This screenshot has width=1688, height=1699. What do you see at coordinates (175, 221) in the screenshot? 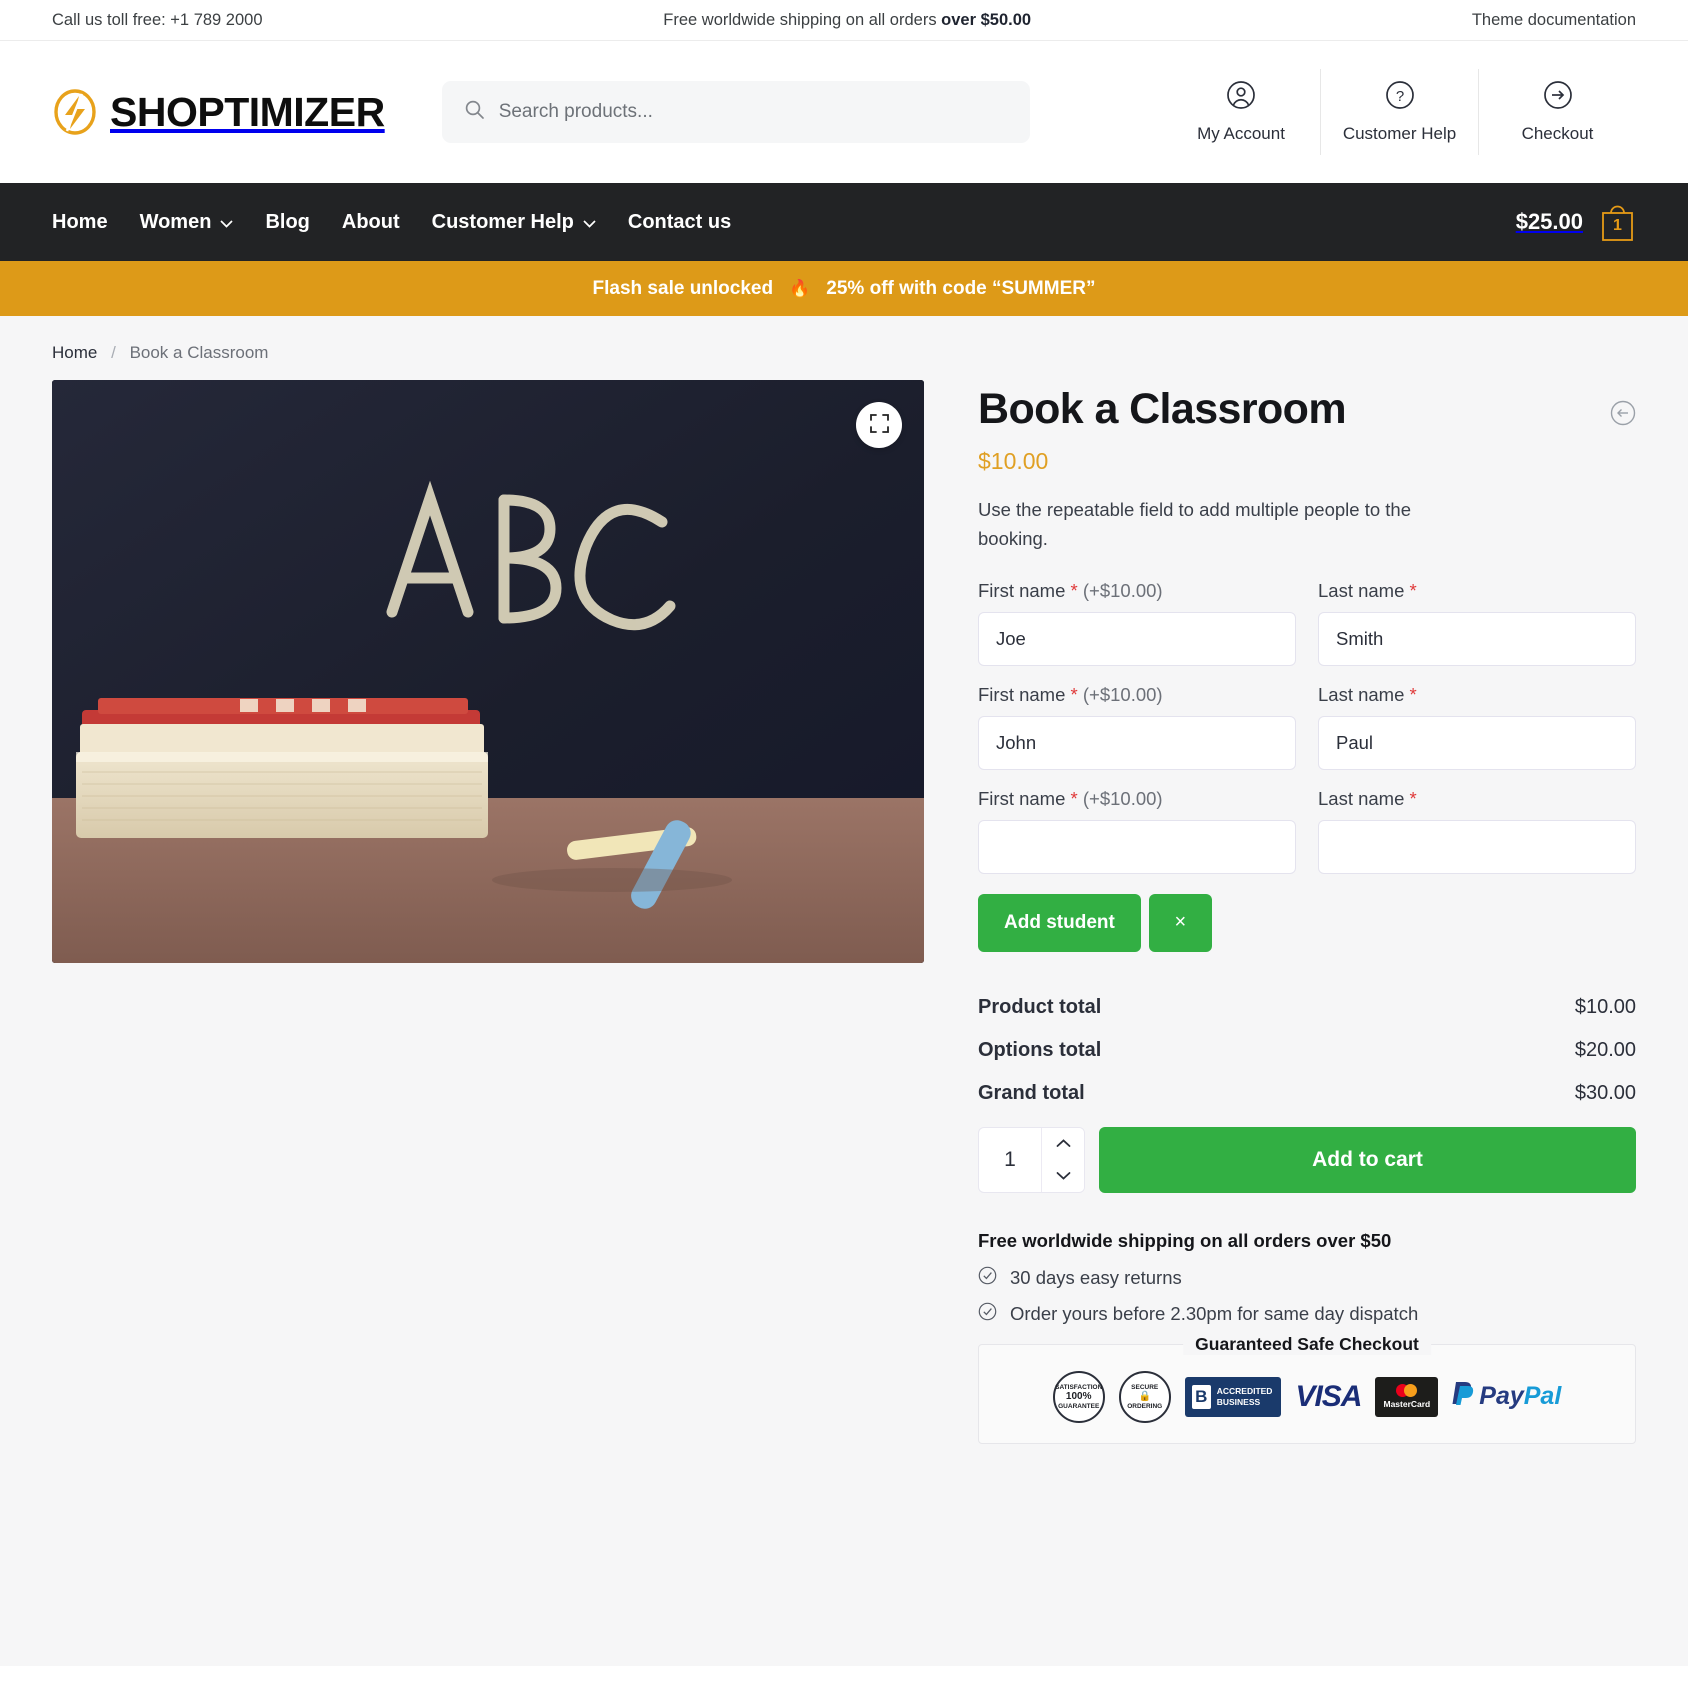
I see `nav-item-women-label: Women` at bounding box center [175, 221].